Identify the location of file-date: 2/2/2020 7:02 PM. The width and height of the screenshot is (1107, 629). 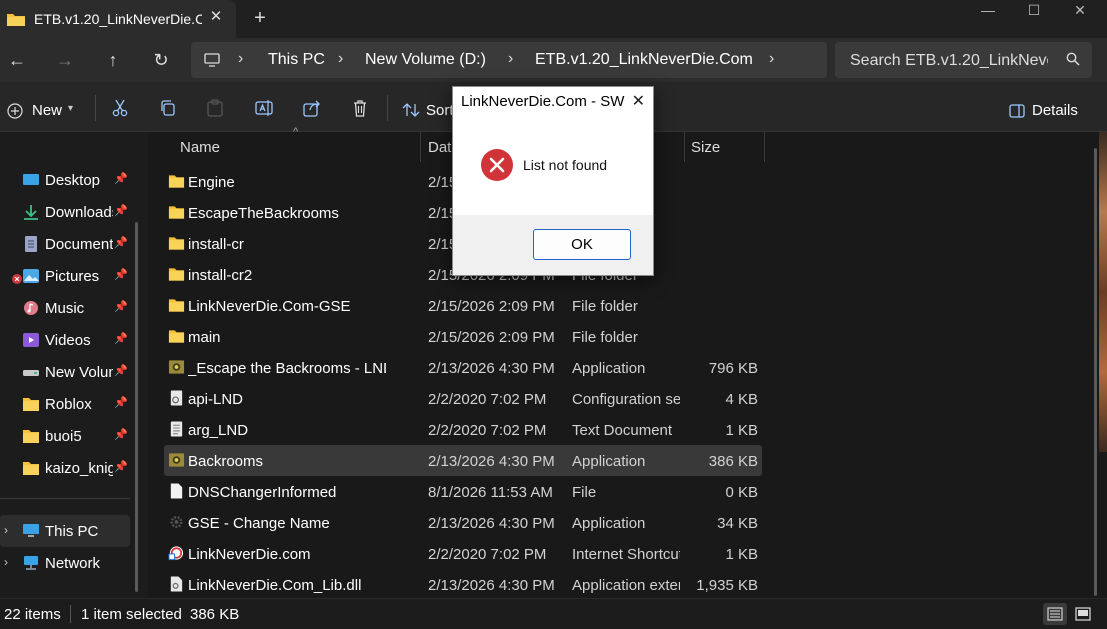
(487, 430).